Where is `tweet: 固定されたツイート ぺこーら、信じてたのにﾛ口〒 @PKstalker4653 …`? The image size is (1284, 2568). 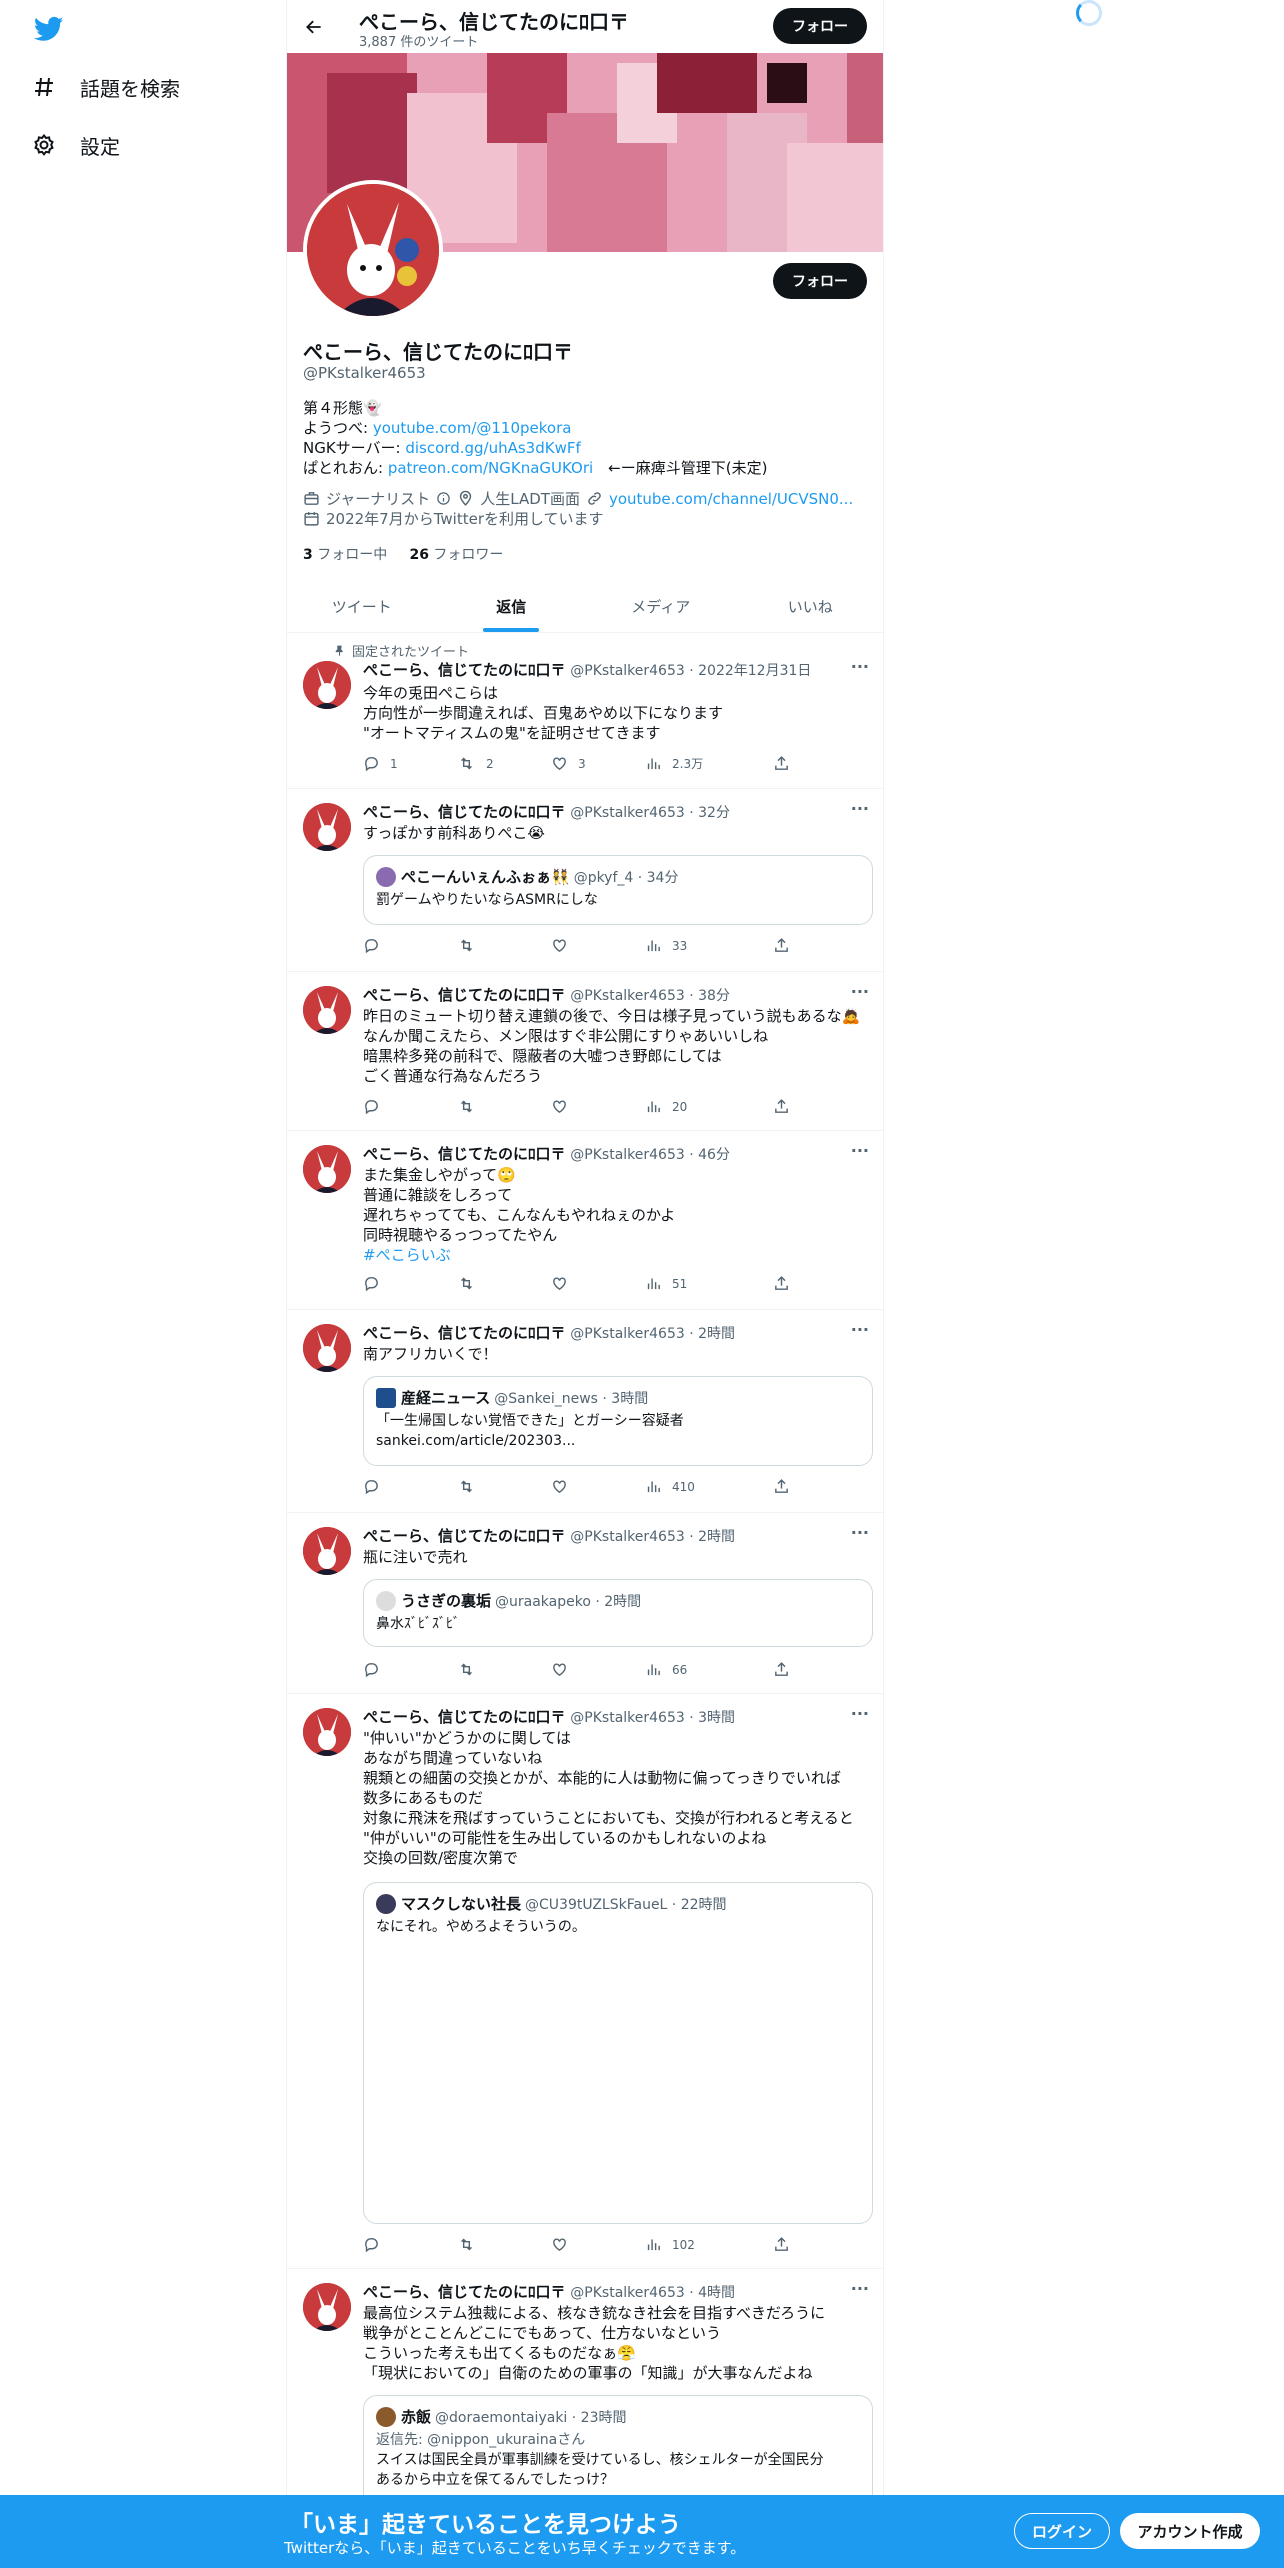 tweet: 固定されたツイート ぺこーら、信じてたのにﾛ口〒 @PKstalker4653 … is located at coordinates (585, 711).